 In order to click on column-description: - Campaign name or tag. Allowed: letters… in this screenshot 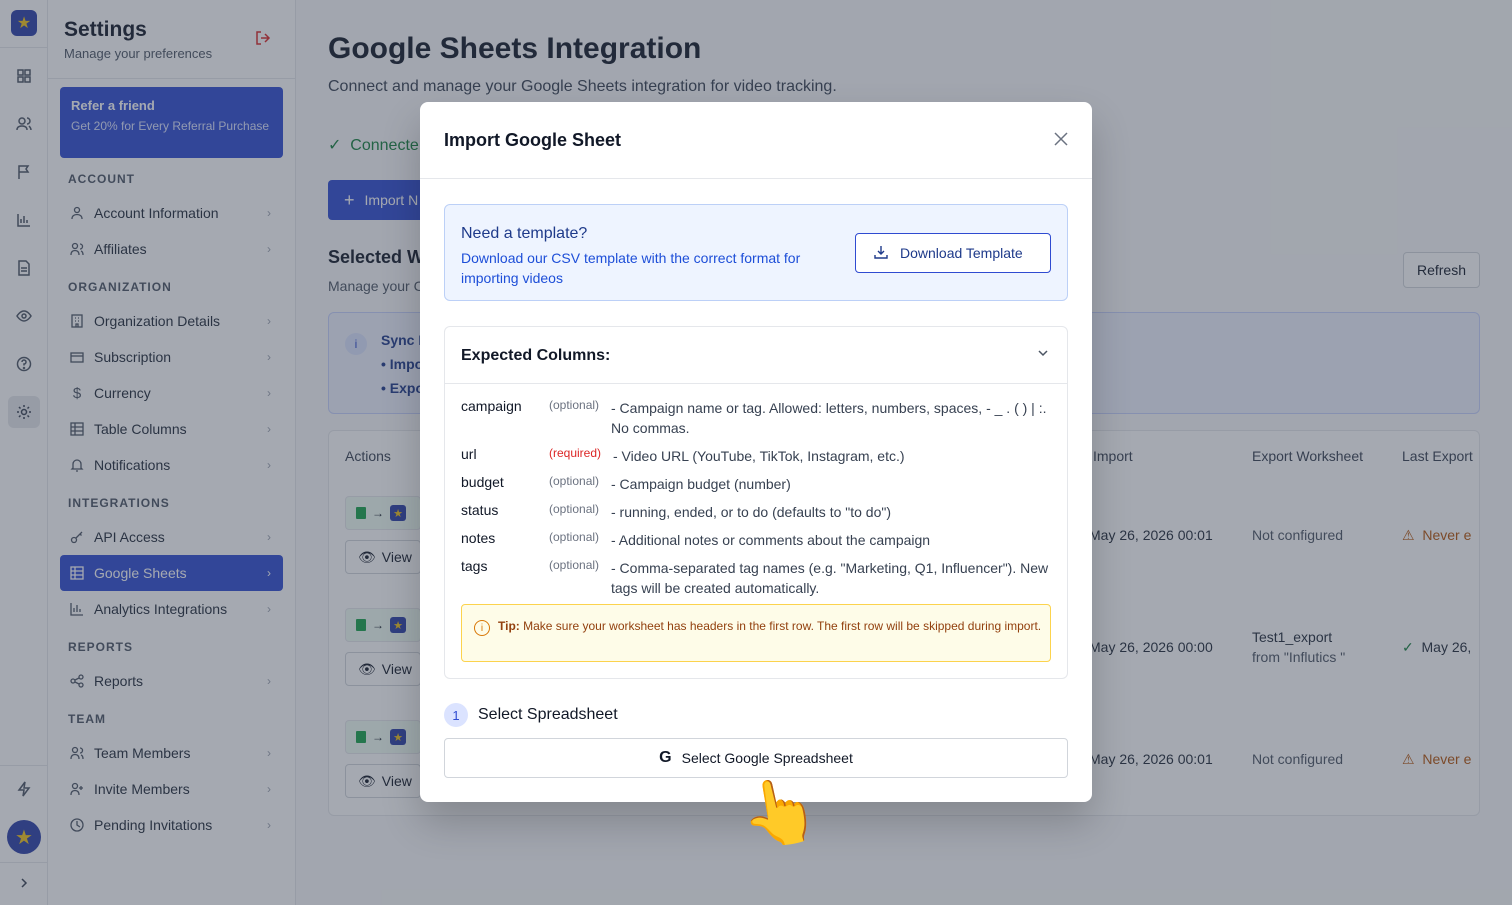, I will do `click(829, 418)`.